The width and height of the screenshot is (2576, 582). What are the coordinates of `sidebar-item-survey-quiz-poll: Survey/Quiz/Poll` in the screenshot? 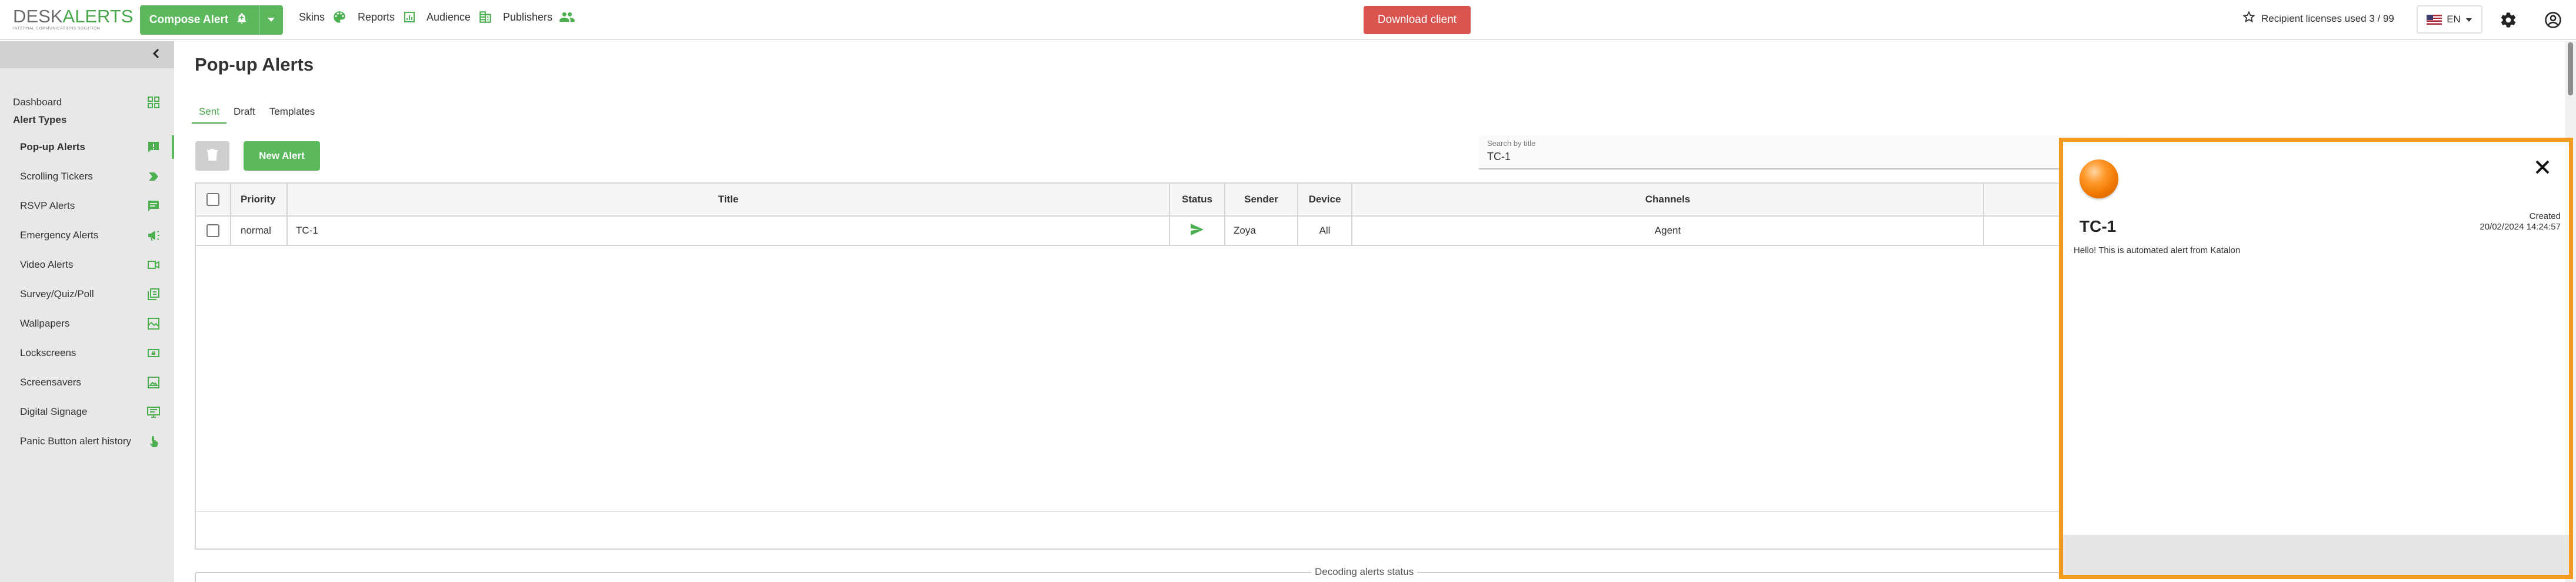 It's located at (87, 294).